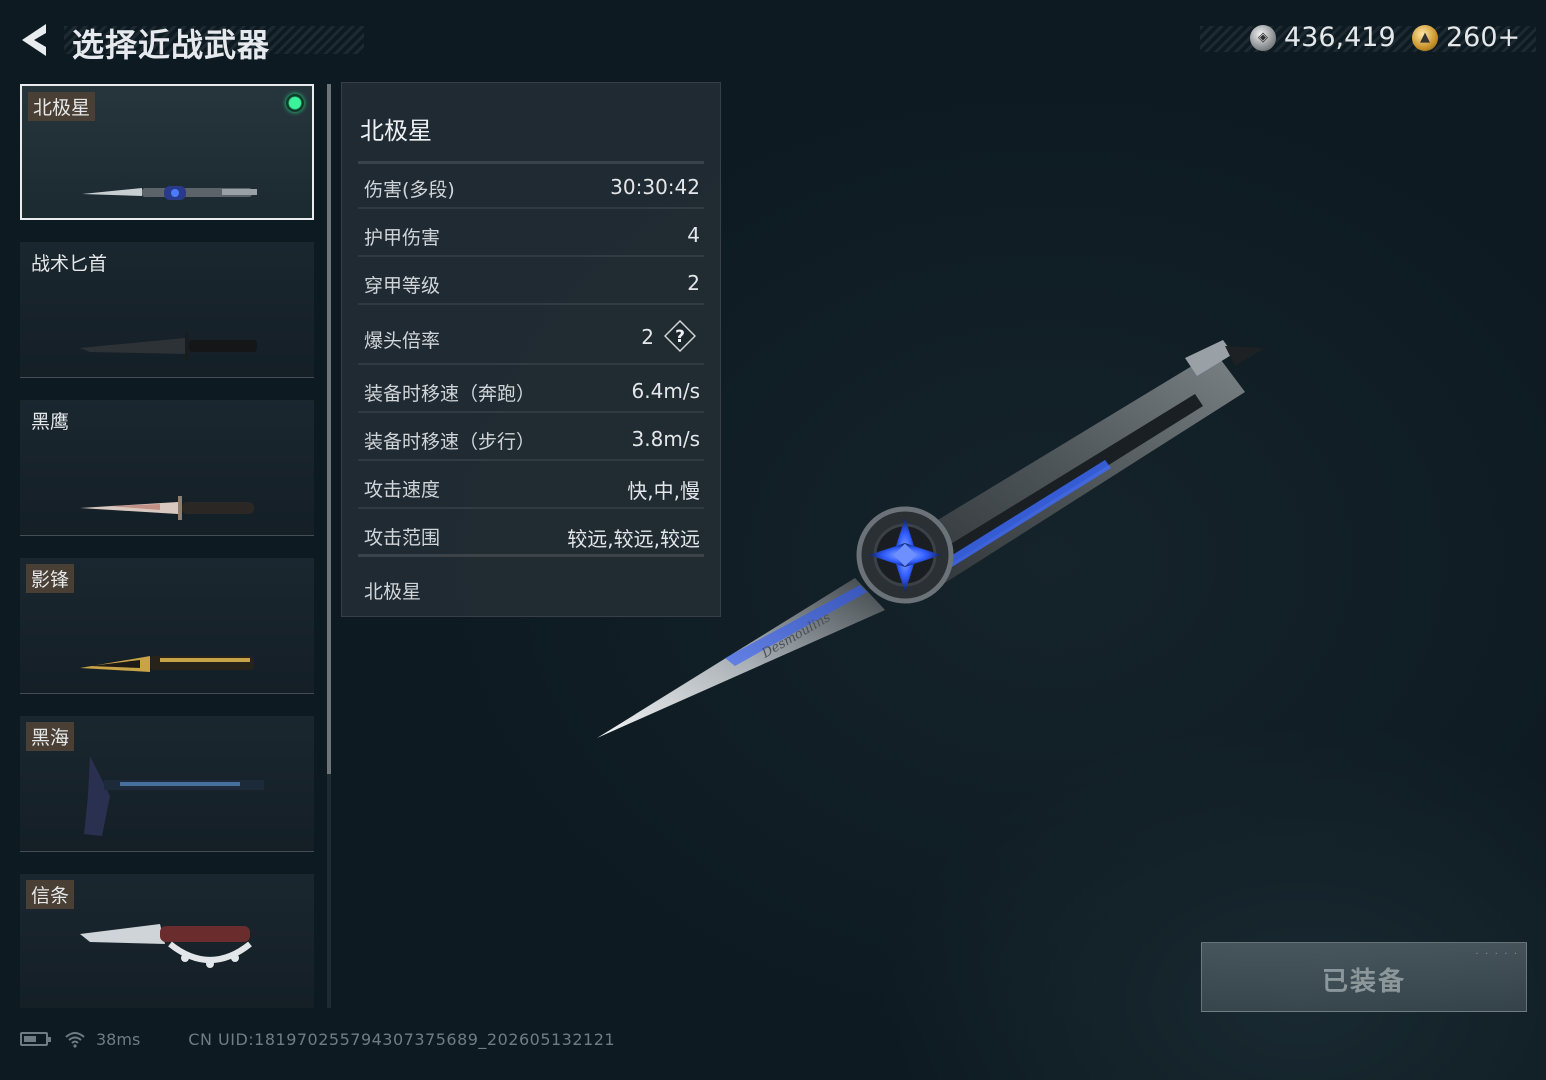 This screenshot has width=1546, height=1080. Describe the element at coordinates (1425, 37) in the screenshot. I see `gold-coin-icon: ▲` at that location.